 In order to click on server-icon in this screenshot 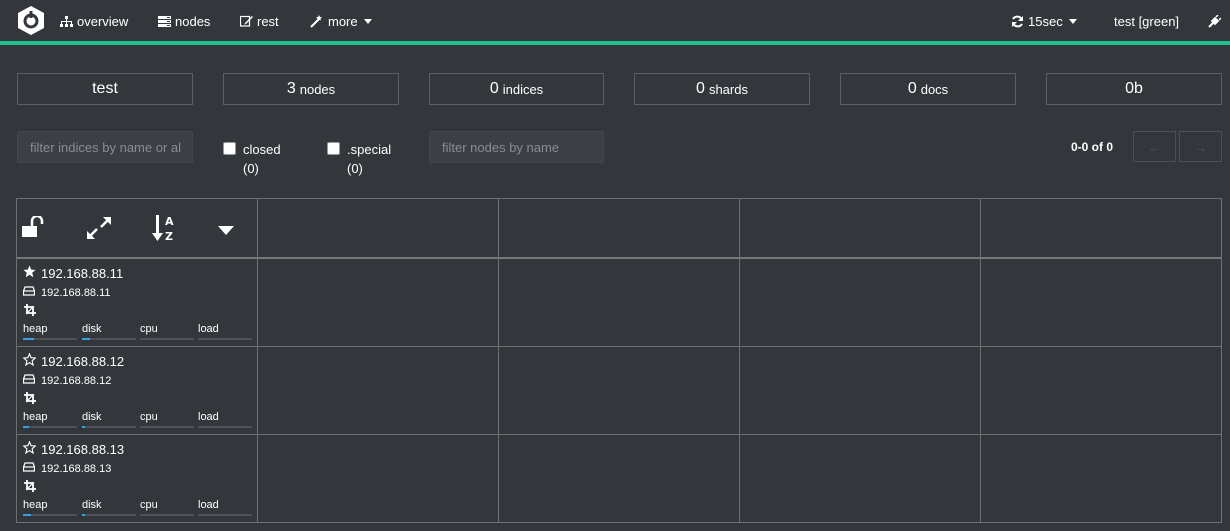, I will do `click(164, 21)`.